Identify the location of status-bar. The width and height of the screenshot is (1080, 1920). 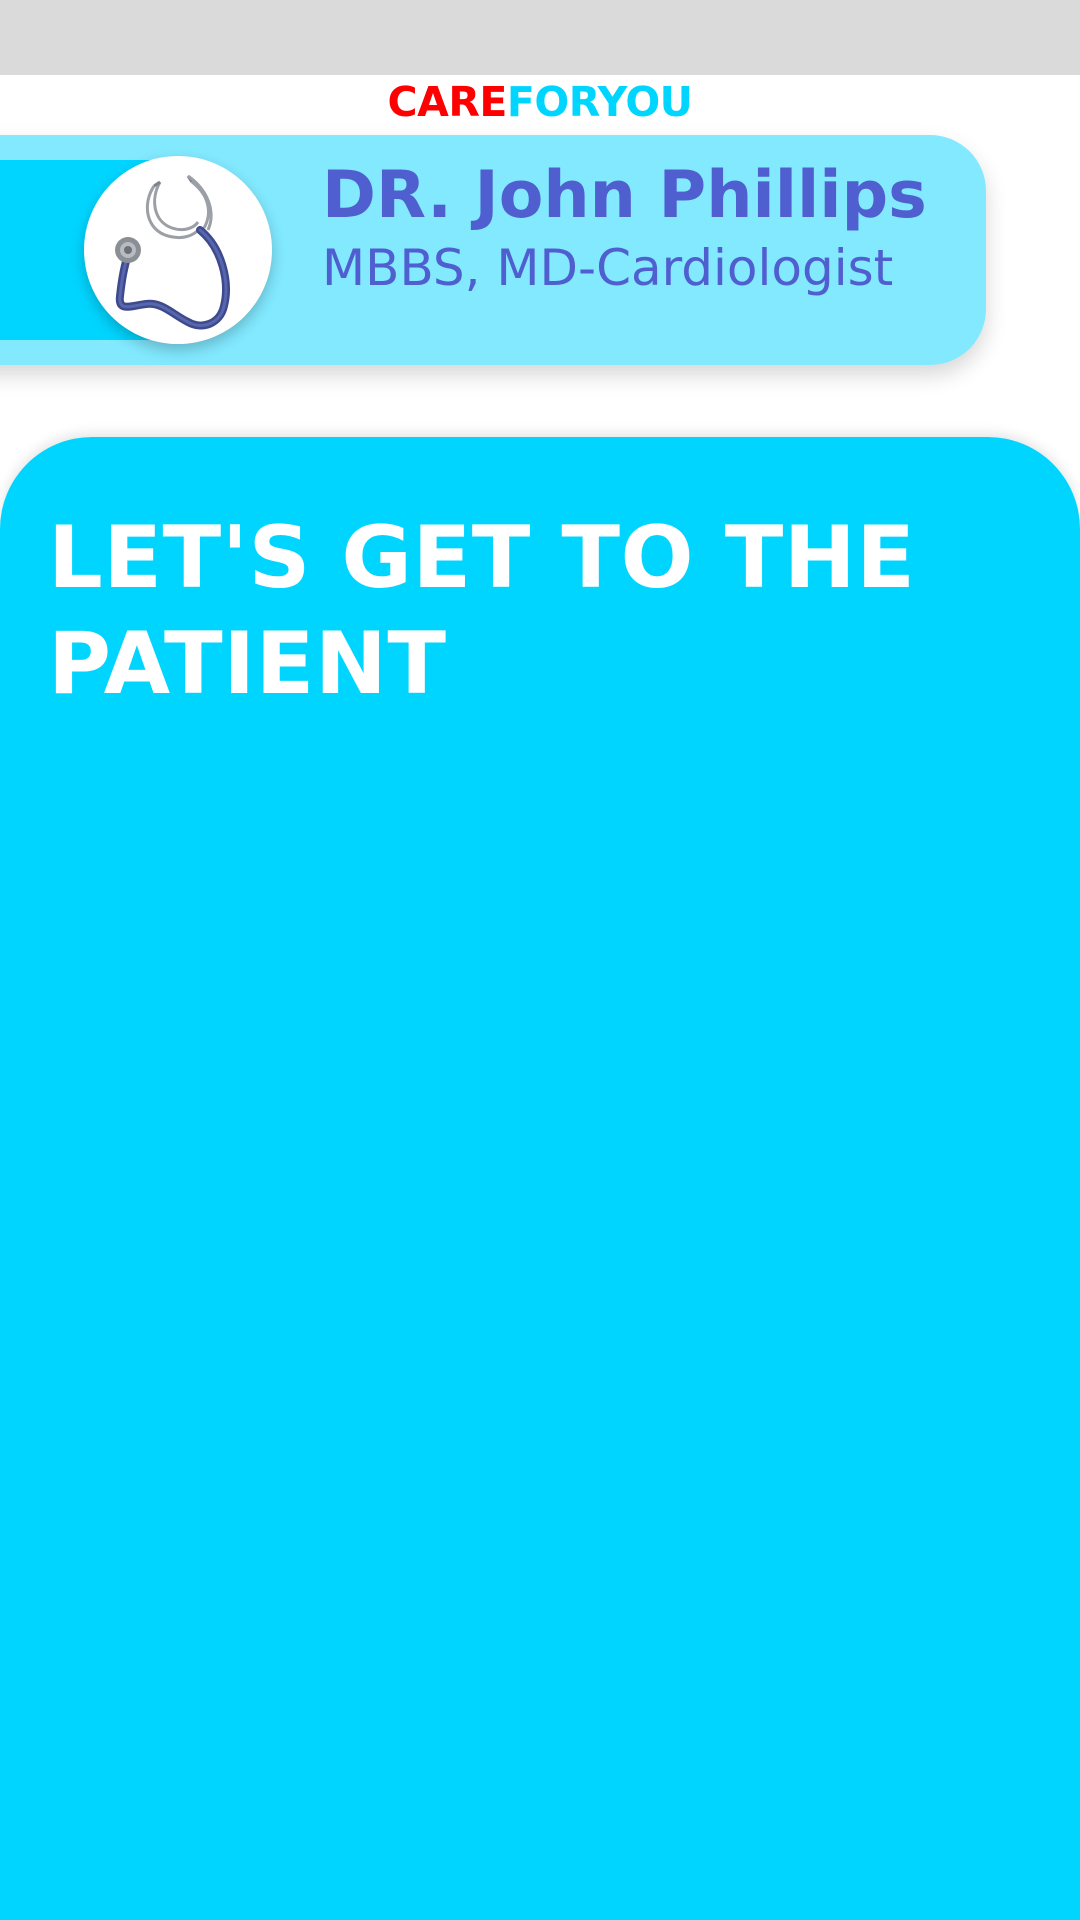
(540, 37).